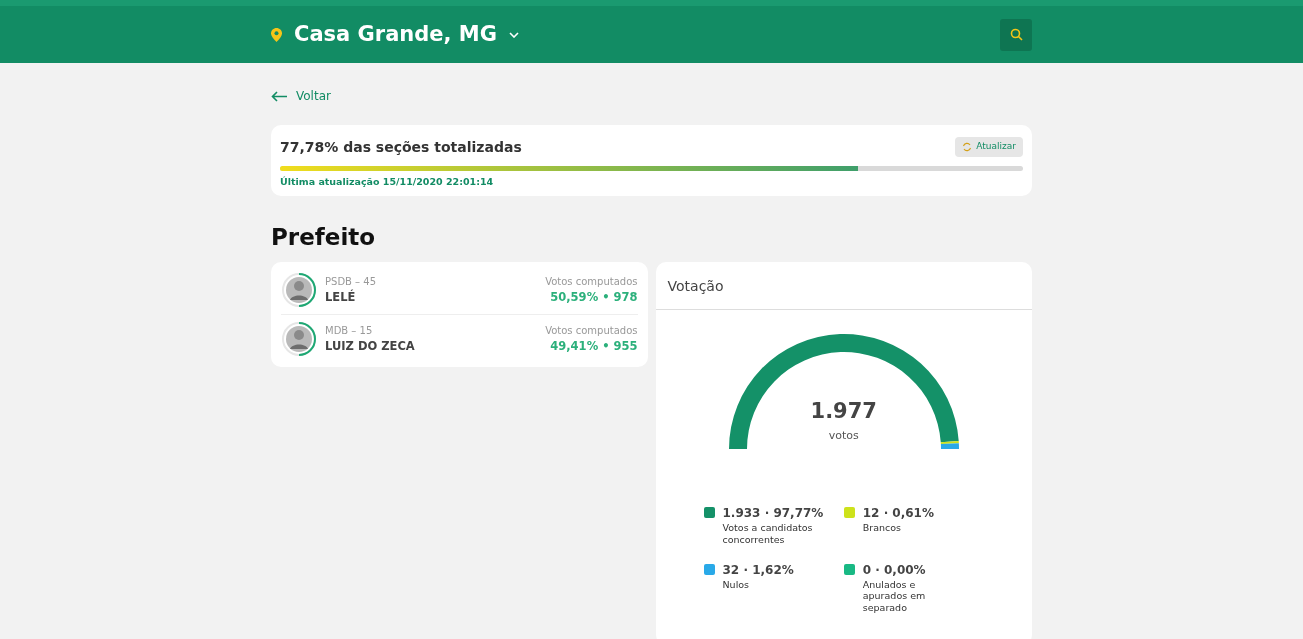  I want to click on refresh-icon, so click(967, 147).